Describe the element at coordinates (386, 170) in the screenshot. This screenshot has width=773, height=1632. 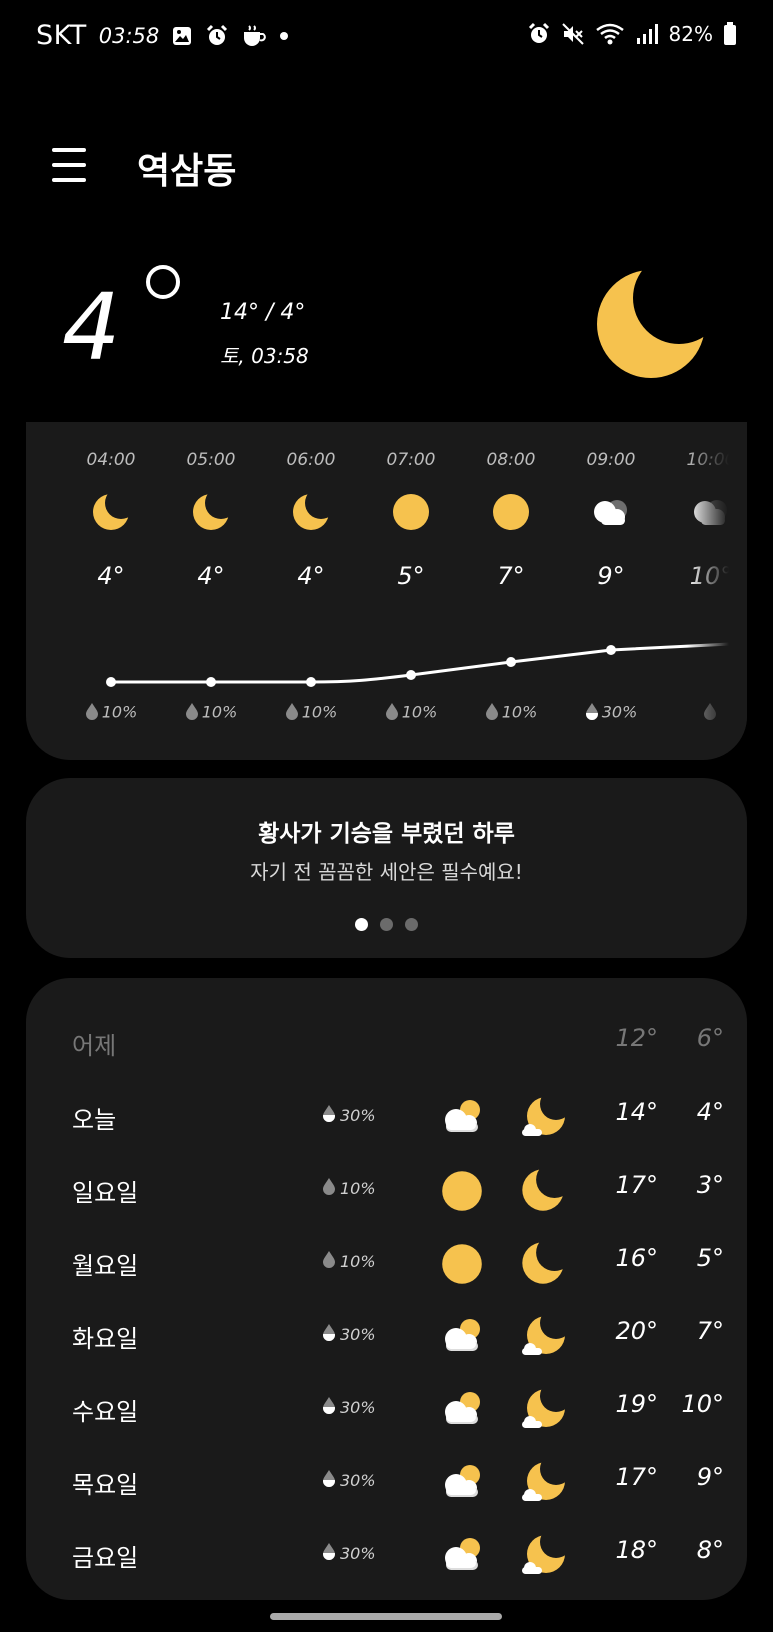
I see `app-header: 역삼동` at that location.